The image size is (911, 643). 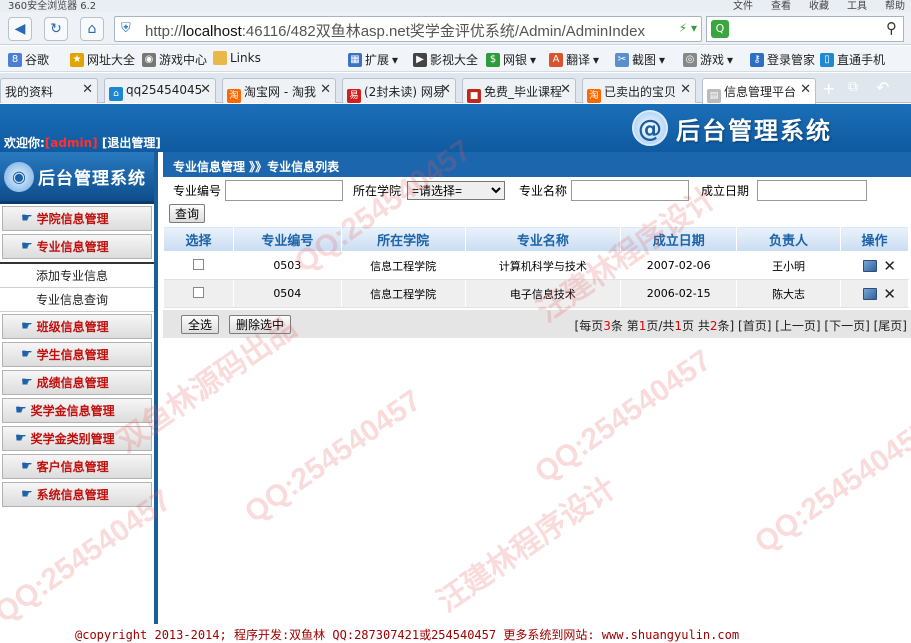 I want to click on sidebar-item-scholarship-type: ☛ 奖学金类别管理, so click(x=77, y=438).